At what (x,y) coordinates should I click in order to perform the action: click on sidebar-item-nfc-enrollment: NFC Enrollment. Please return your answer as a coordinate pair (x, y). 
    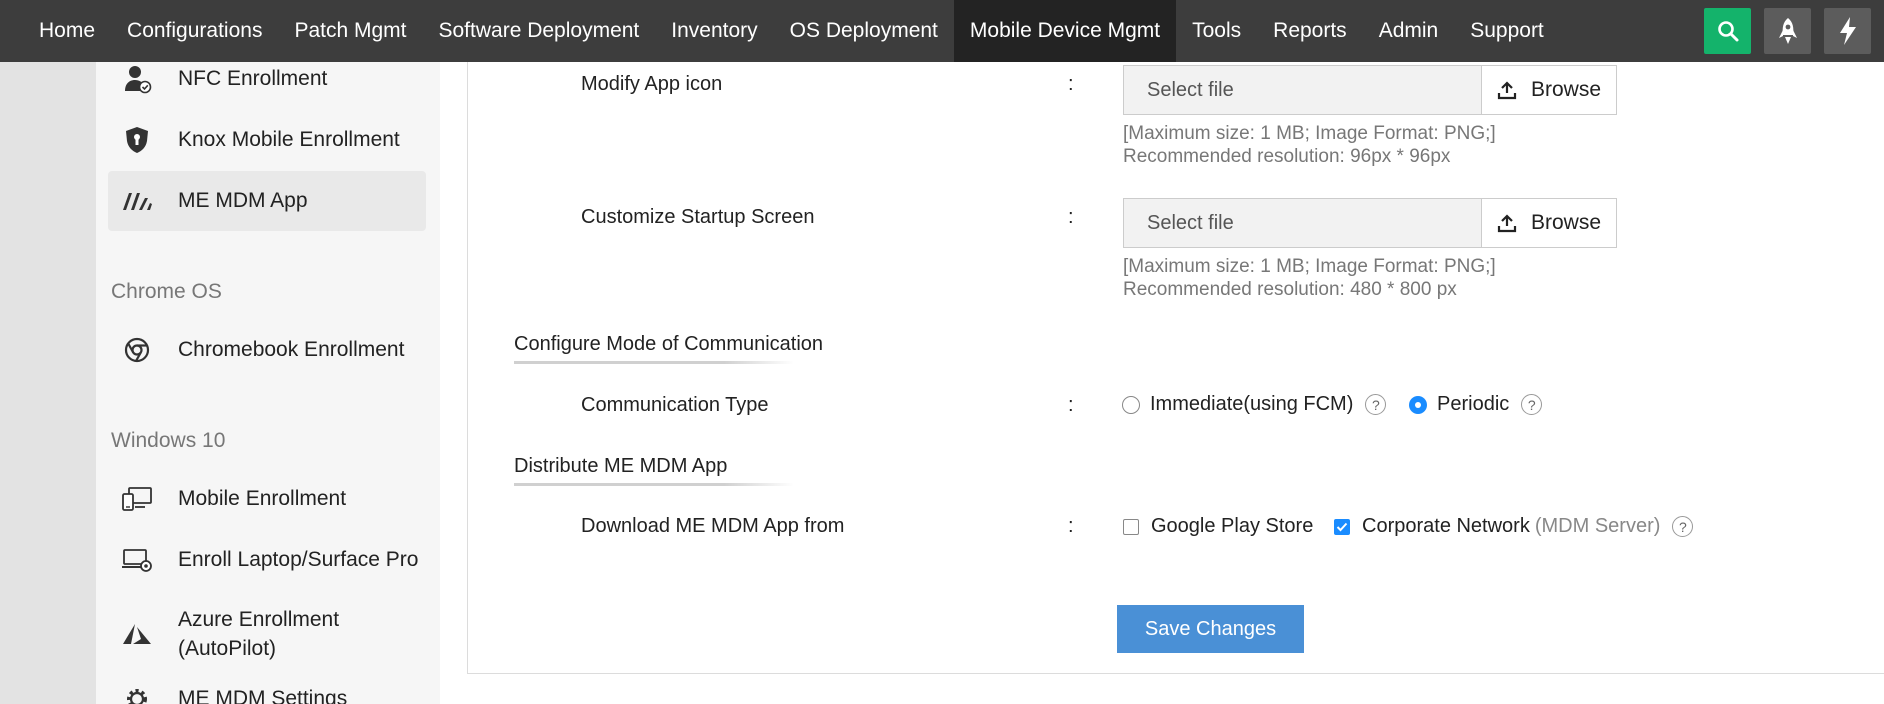
    Looking at the image, I should click on (267, 85).